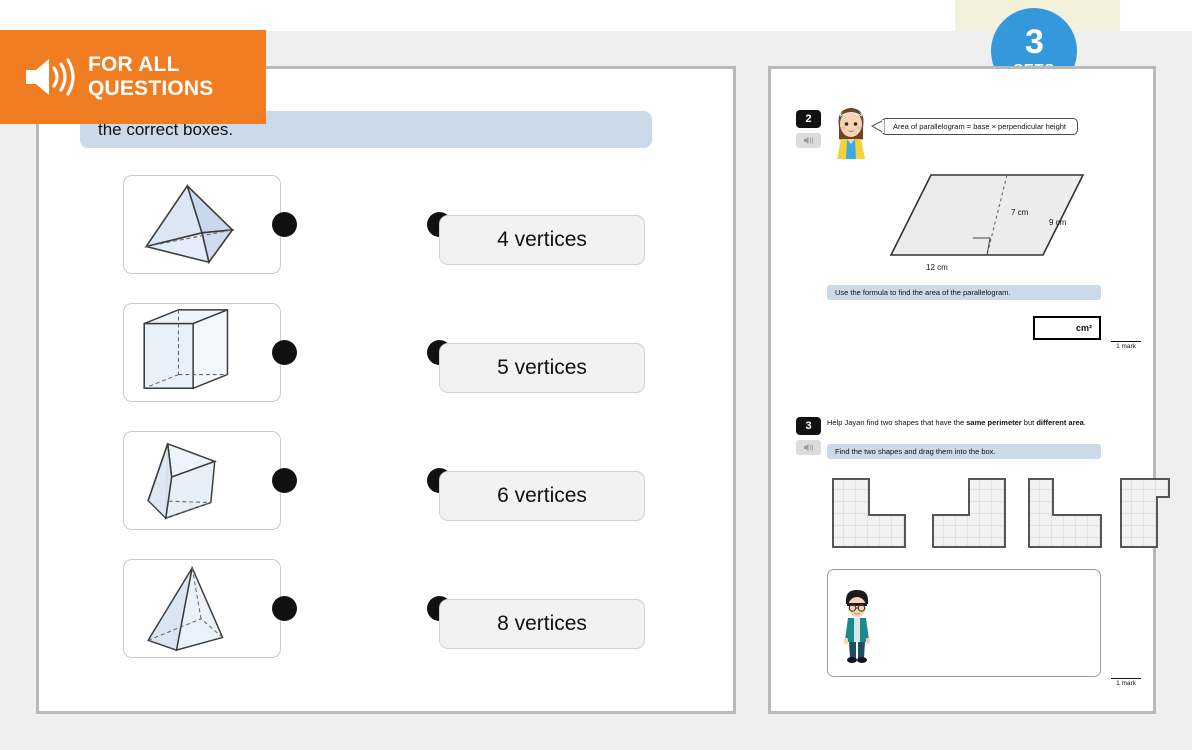  Describe the element at coordinates (857, 626) in the screenshot. I see `boy-avatar-jayan` at that location.